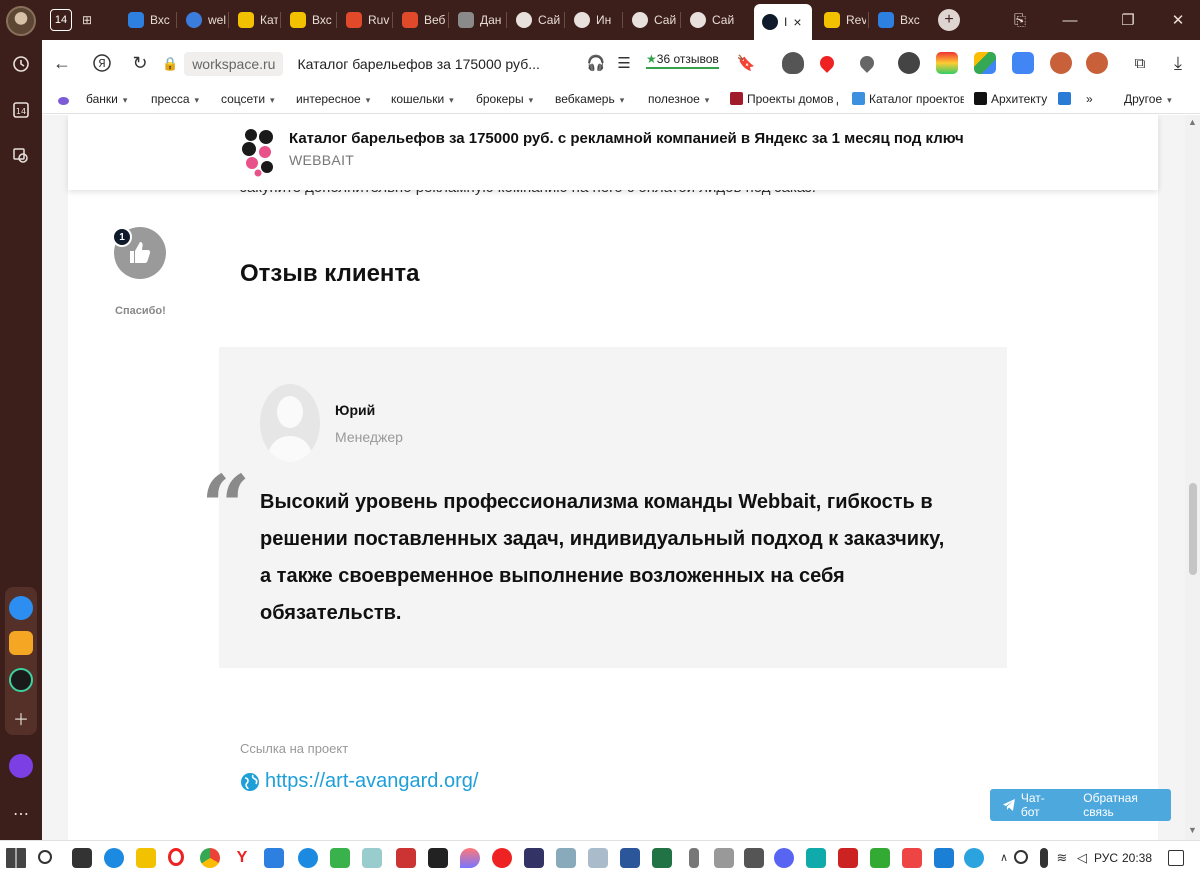 The width and height of the screenshot is (1200, 874). I want to click on new-tab-group-button: ⊞, so click(93, 20).